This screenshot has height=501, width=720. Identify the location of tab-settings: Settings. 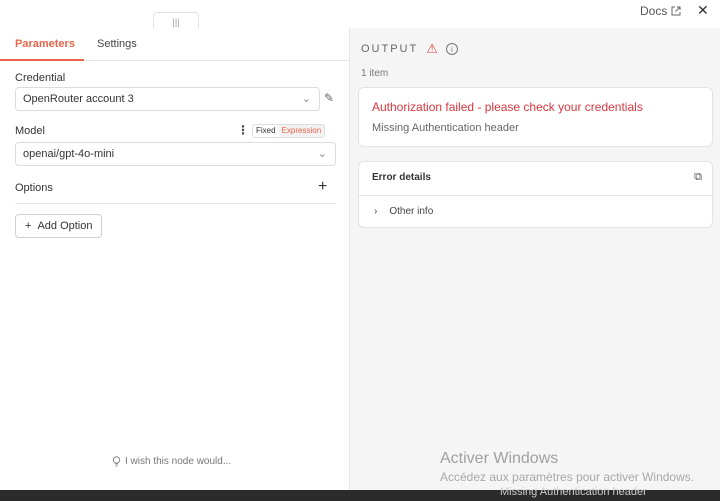
(117, 44).